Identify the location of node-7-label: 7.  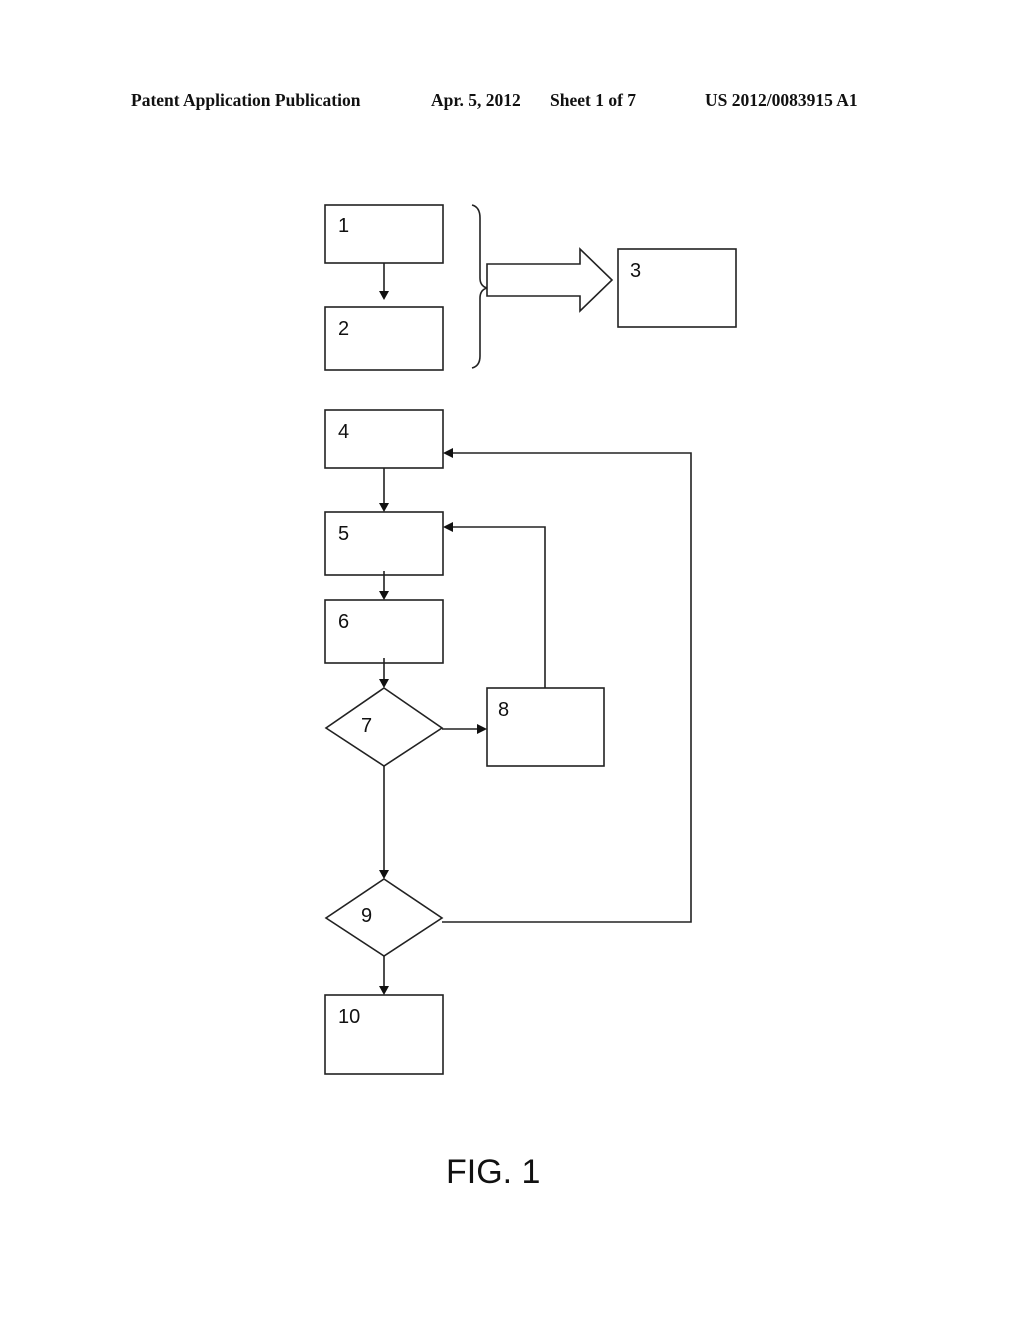
(366, 726).